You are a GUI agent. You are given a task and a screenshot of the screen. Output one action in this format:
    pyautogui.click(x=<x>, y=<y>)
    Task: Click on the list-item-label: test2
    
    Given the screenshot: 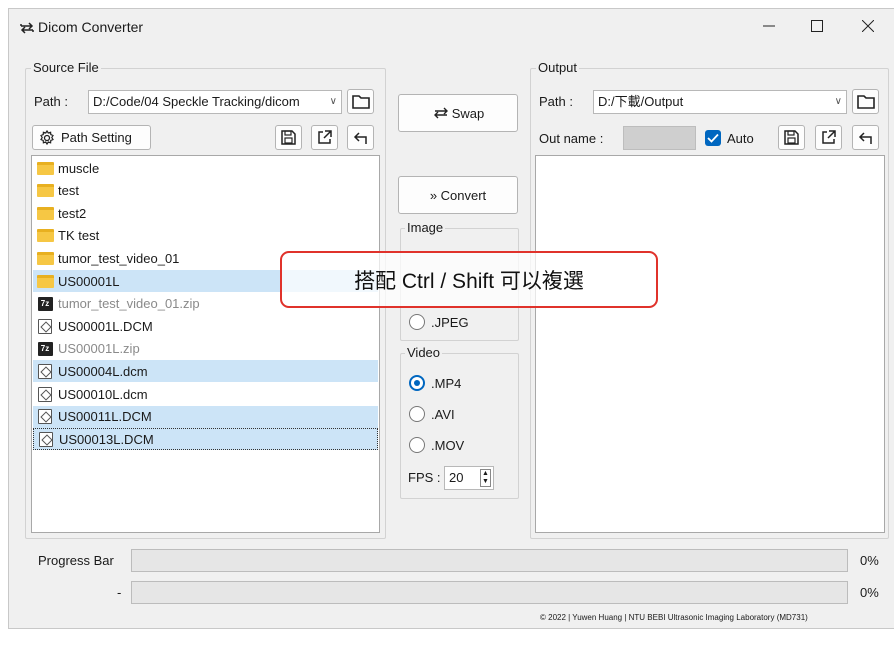 What is the action you would take?
    pyautogui.click(x=72, y=213)
    